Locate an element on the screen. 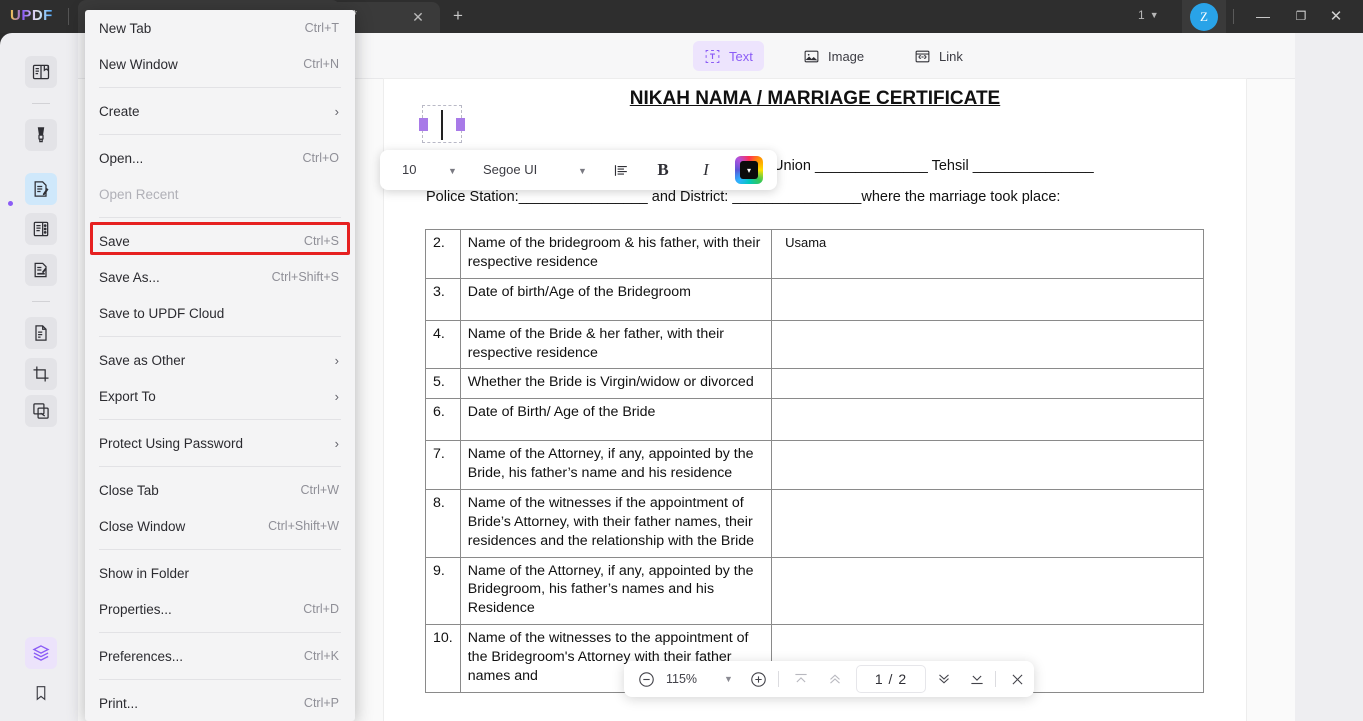  zoom-chevron-down-icon: ▼ is located at coordinates (728, 679).